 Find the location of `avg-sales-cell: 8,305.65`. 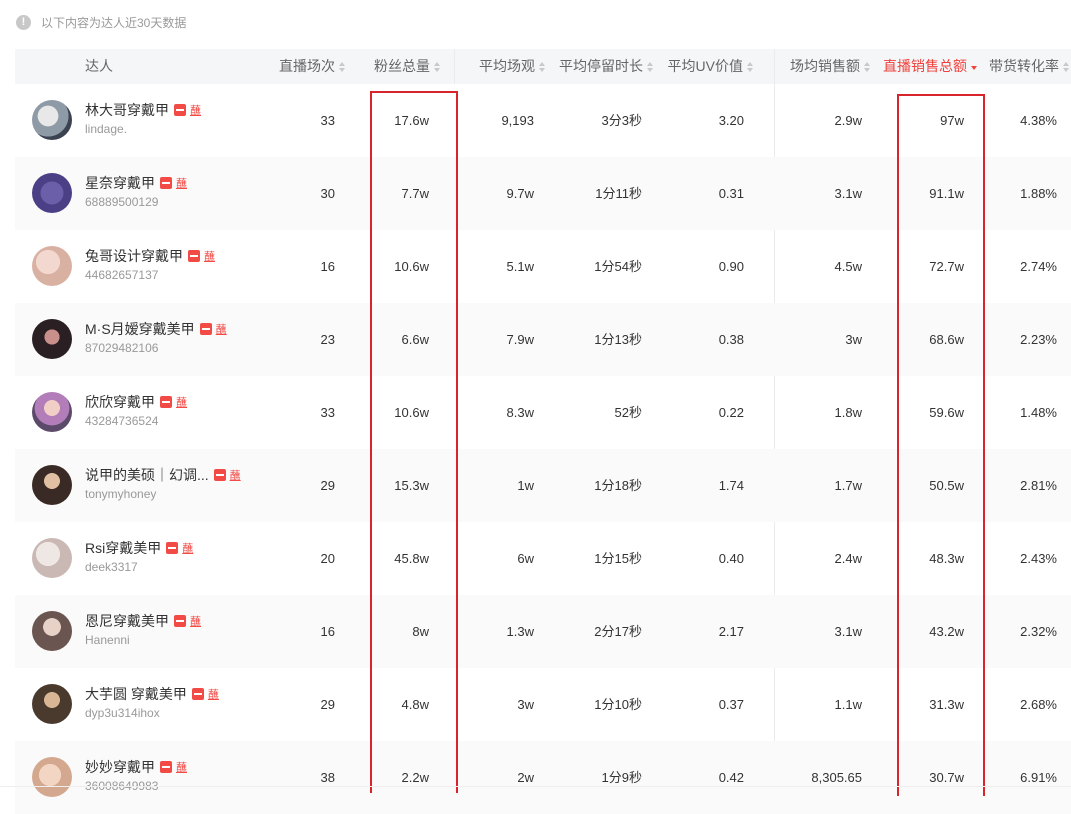

avg-sales-cell: 8,305.65 is located at coordinates (836, 777).